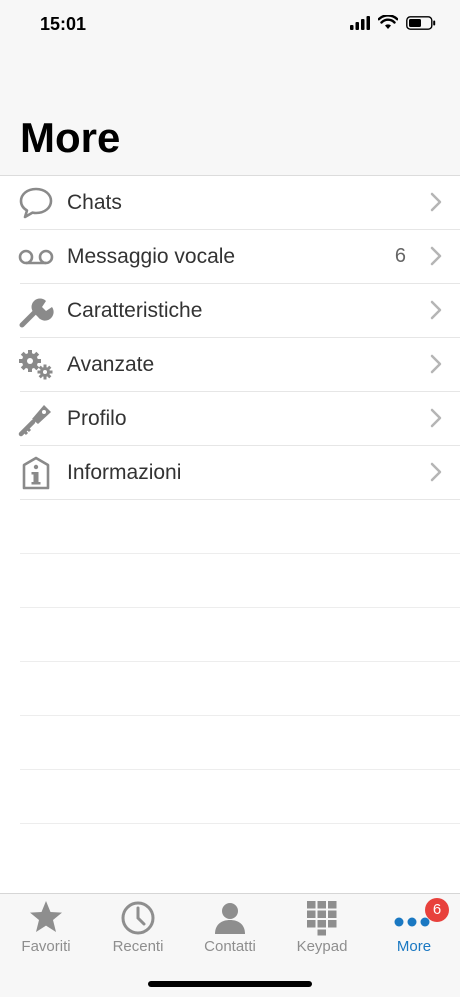  Describe the element at coordinates (138, 918) in the screenshot. I see `clock-icon` at that location.